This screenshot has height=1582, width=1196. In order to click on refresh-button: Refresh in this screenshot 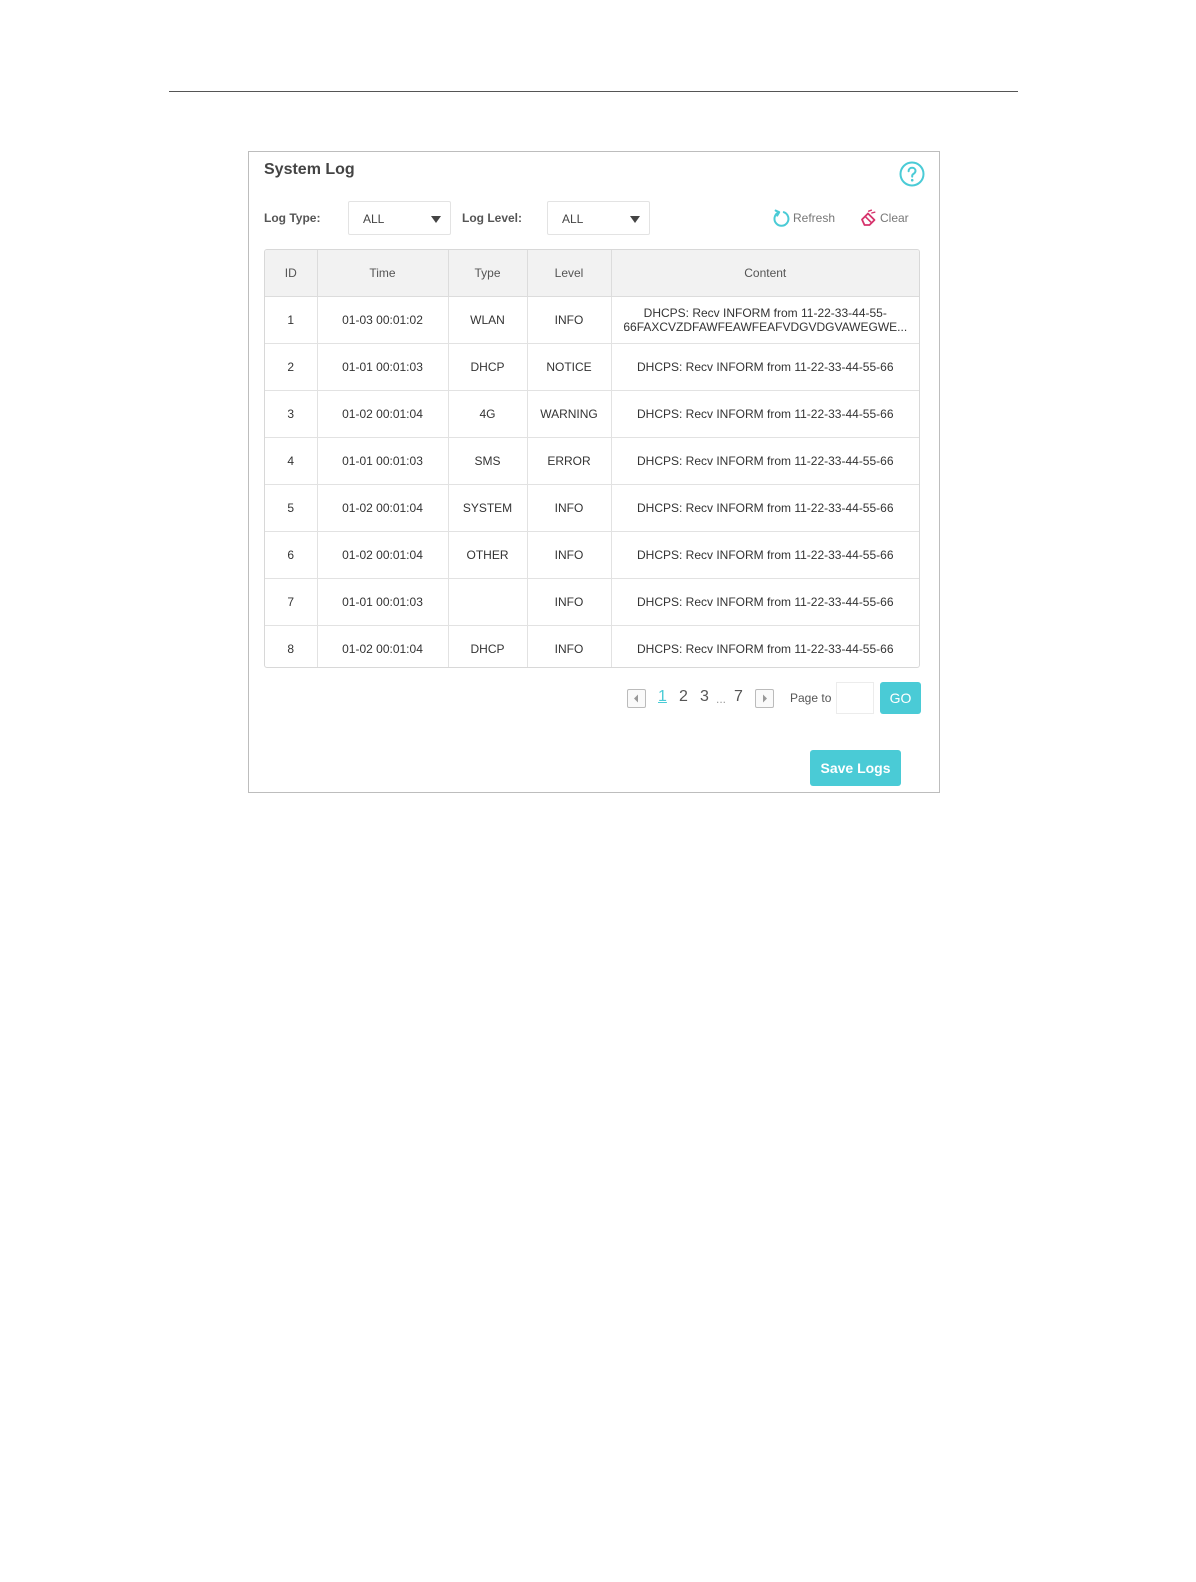, I will do `click(803, 218)`.